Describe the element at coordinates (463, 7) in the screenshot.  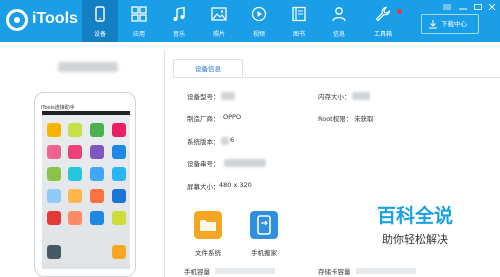
I see `minimize-icon` at that location.